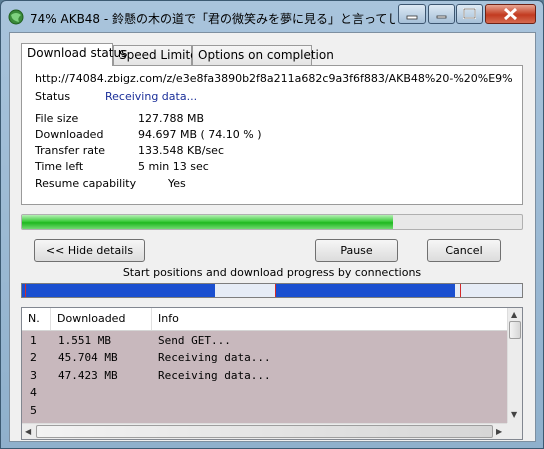 The image size is (544, 449). I want to click on time-left-label: Time left, so click(59, 166).